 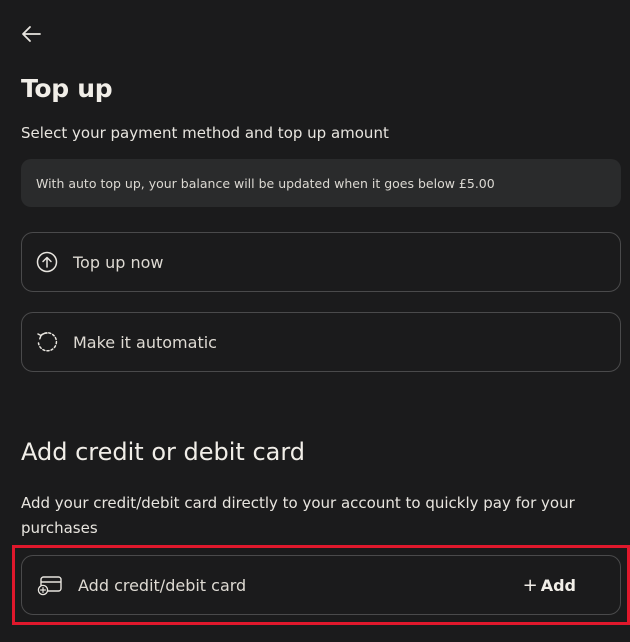 I want to click on top-up-now-option: Top up now, so click(x=321, y=262).